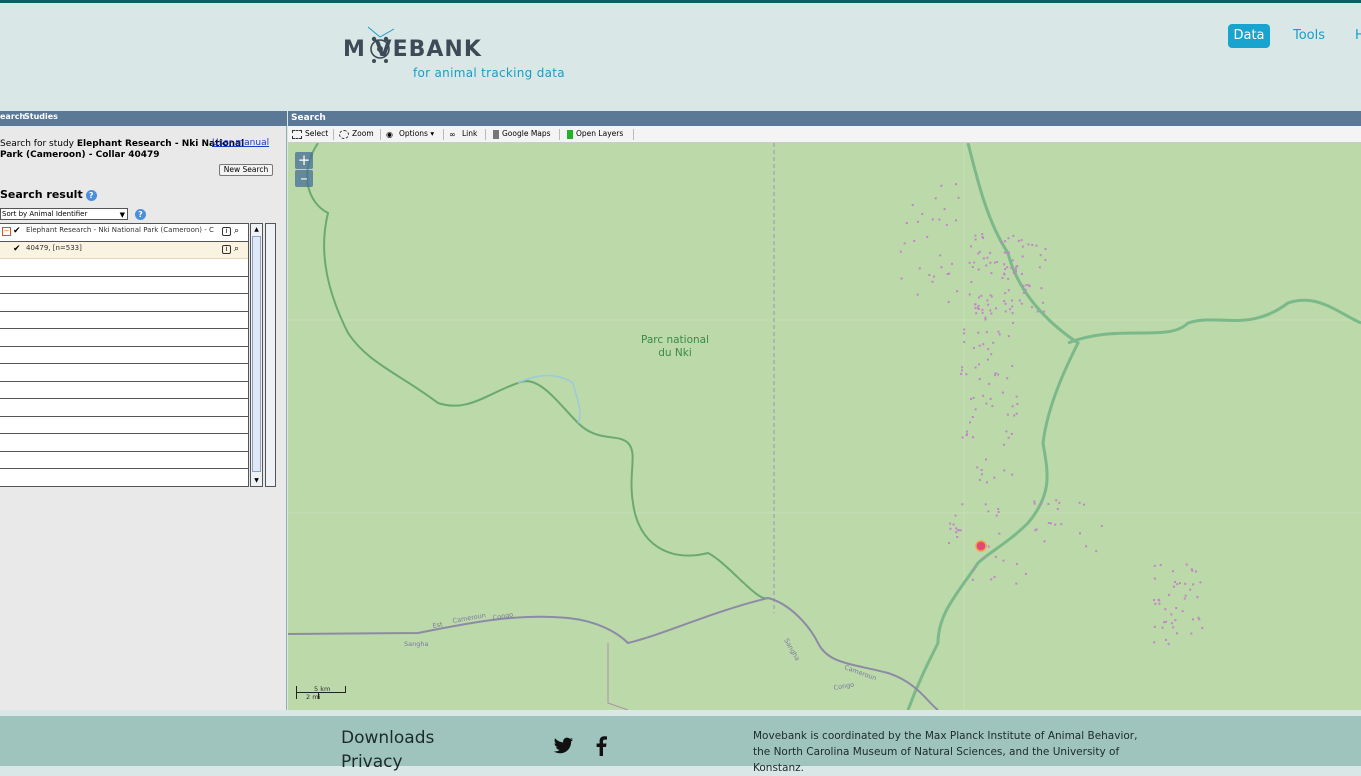  What do you see at coordinates (410, 134) in the screenshot?
I see `options-menu: ◉ Options ▾` at bounding box center [410, 134].